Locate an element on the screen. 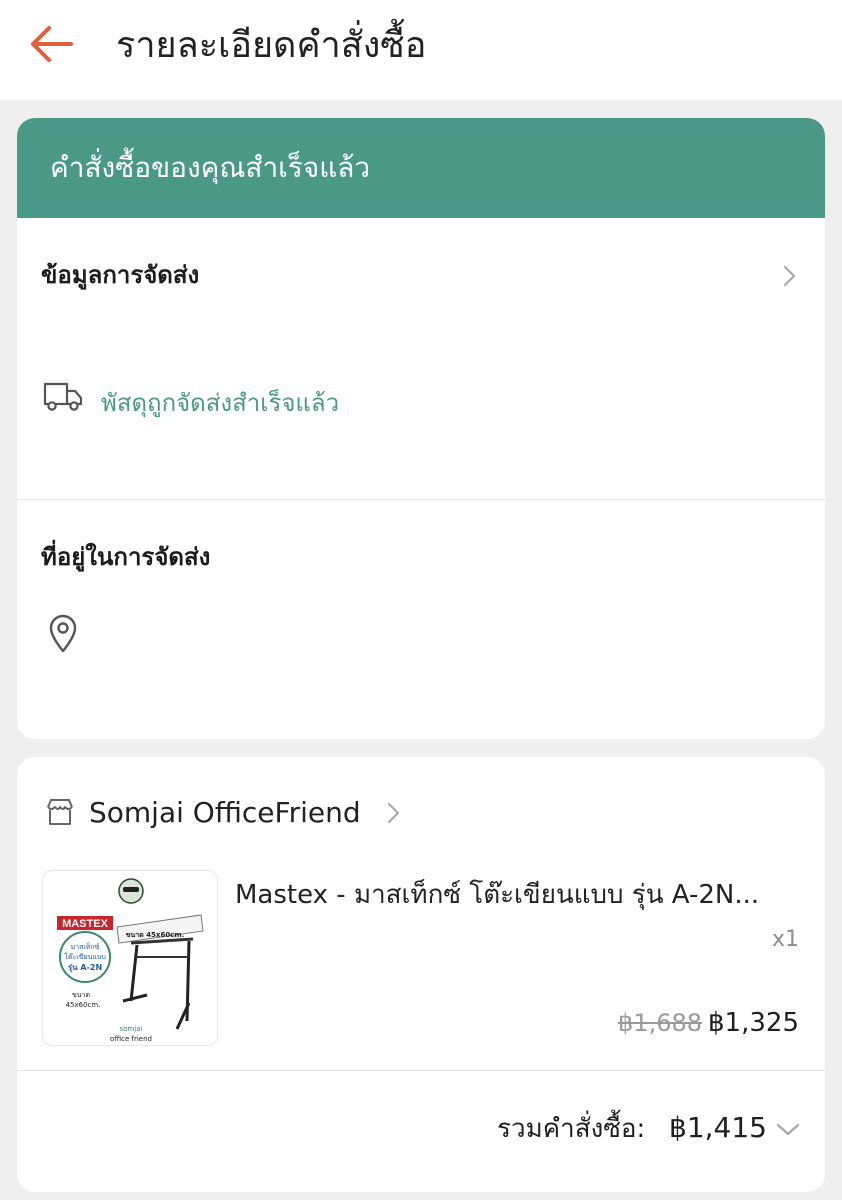  shipping-address-label: ที่อยู่ในการจัดส่ง is located at coordinates (126, 557).